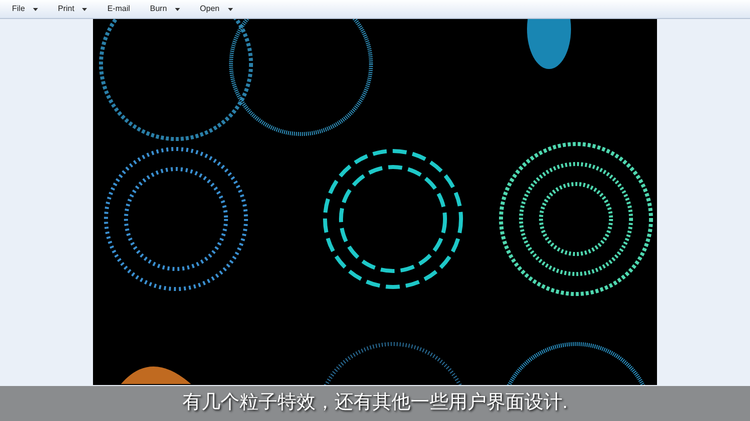 Image resolution: width=750 pixels, height=421 pixels. Describe the element at coordinates (216, 9) in the screenshot. I see `menu-button: Open` at that location.